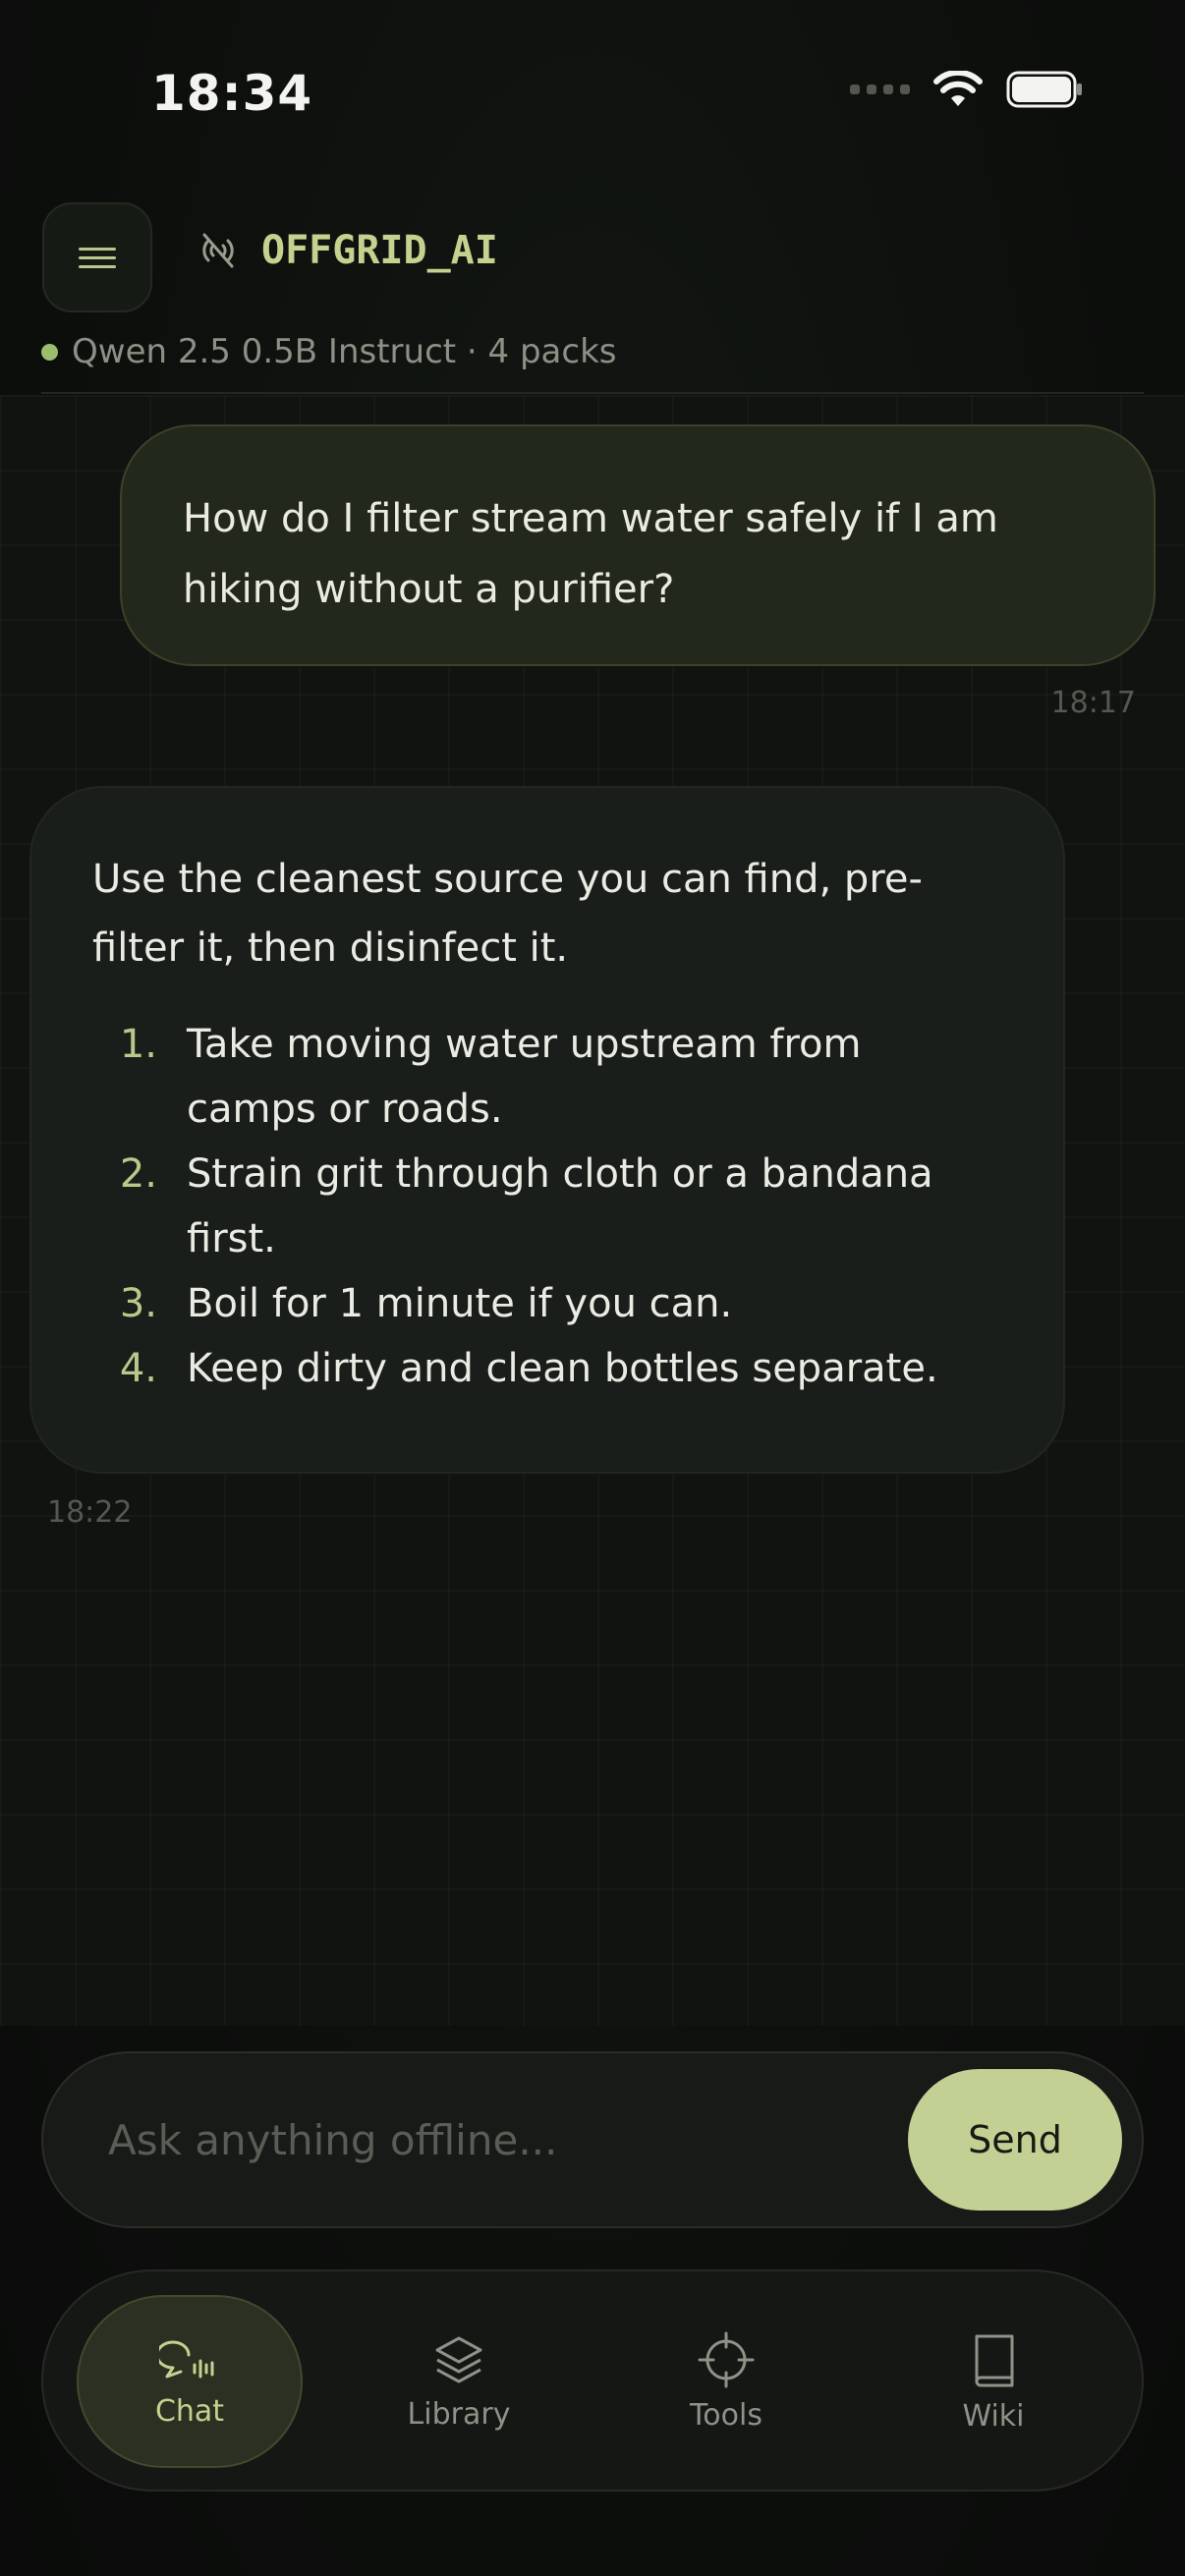 The width and height of the screenshot is (1185, 2576). Describe the element at coordinates (190, 2411) in the screenshot. I see `tab-label: Chat` at that location.